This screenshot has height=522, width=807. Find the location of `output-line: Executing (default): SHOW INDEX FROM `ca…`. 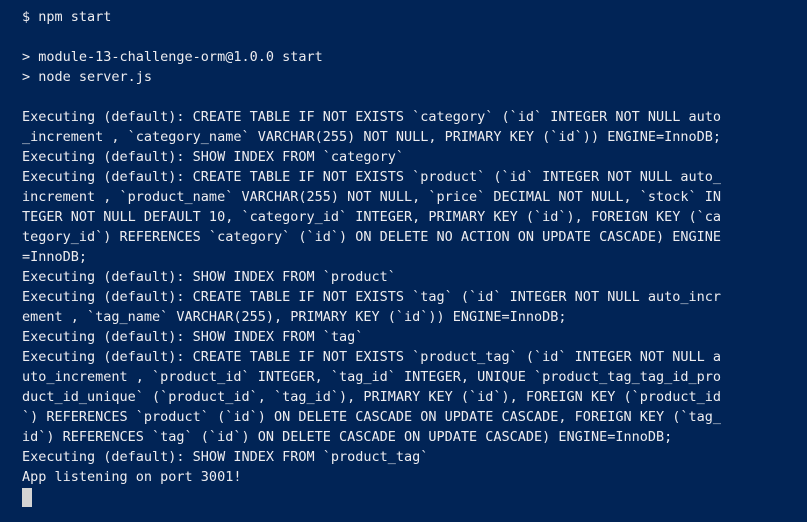

output-line: Executing (default): SHOW INDEX FROM `ca… is located at coordinates (213, 157).